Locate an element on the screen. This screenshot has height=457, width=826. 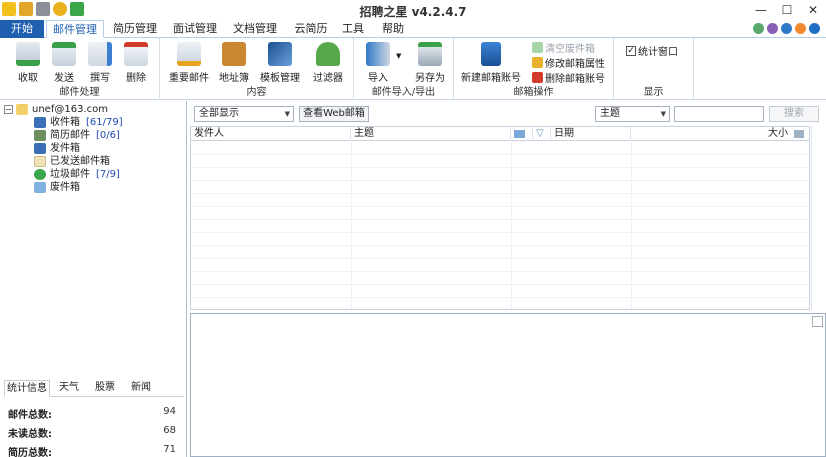
theme-orange-icon is located at coordinates (800, 28).